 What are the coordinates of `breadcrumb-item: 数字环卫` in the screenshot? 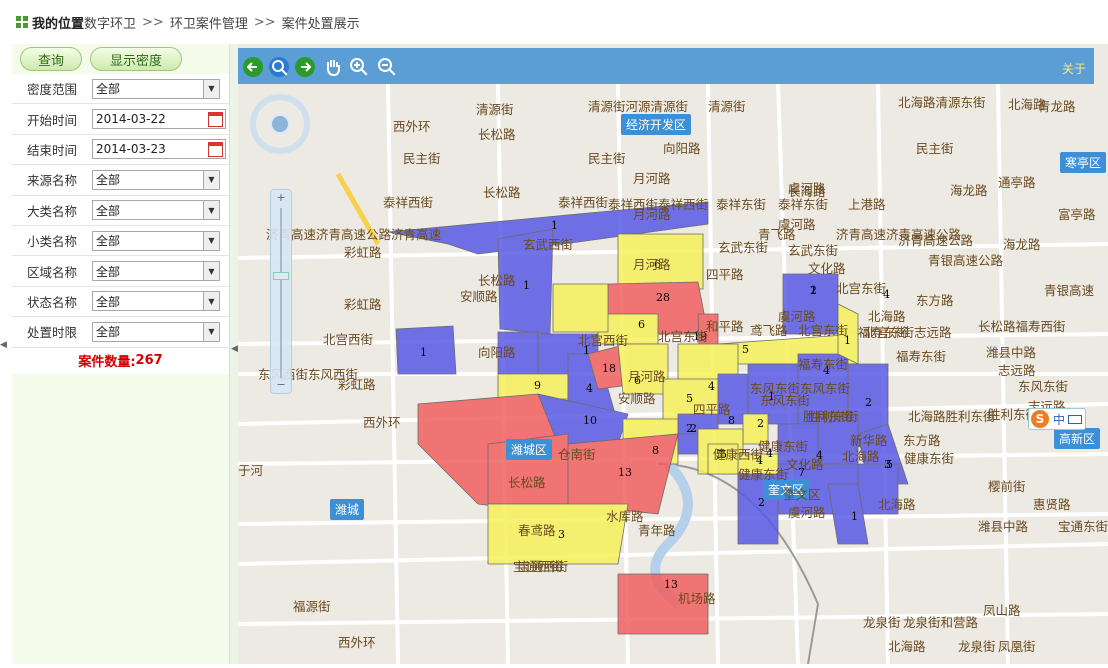 It's located at (110, 22).